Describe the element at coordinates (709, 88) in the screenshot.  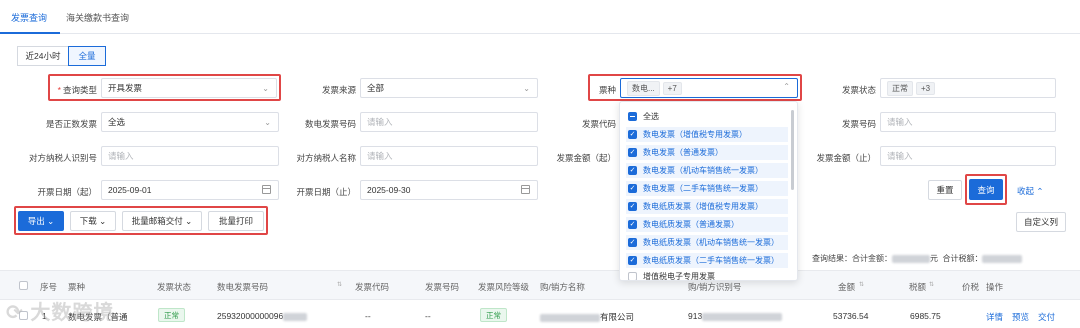
I see `invoice-kind-select: 数电... +7 ⌃` at that location.